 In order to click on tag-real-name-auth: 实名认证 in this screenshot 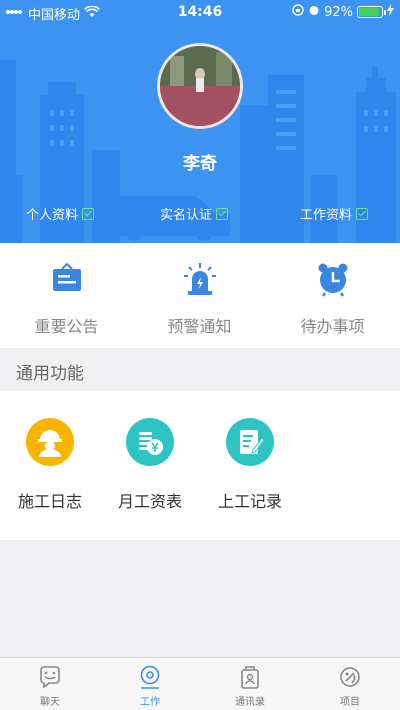, I will do `click(194, 213)`.